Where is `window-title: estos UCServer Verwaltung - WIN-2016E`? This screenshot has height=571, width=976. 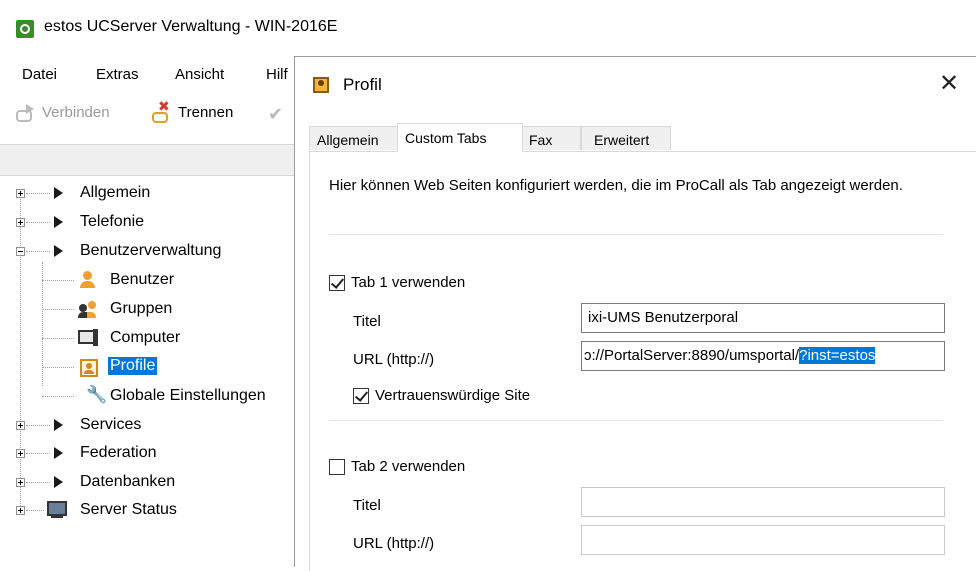
window-title: estos UCServer Verwaltung - WIN-2016E is located at coordinates (191, 26).